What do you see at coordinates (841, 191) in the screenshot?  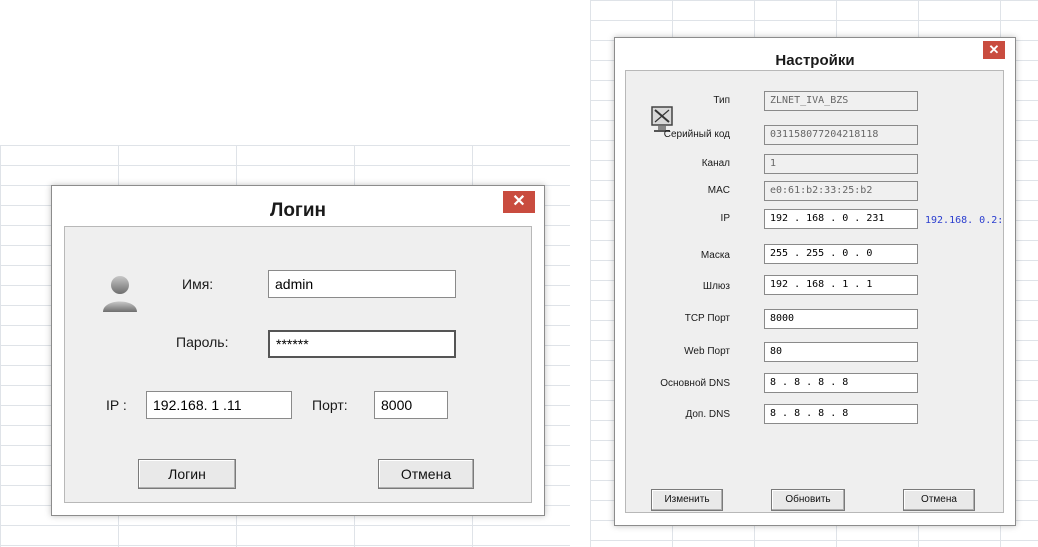 I see `mac-field: e0:61:b2:33:25:b2` at bounding box center [841, 191].